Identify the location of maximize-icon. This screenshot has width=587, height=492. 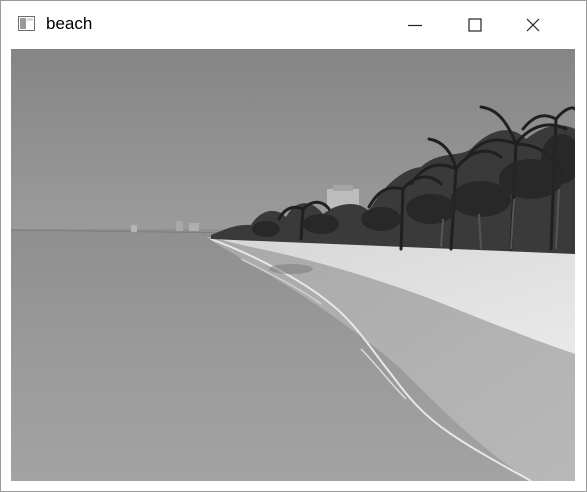
(475, 24).